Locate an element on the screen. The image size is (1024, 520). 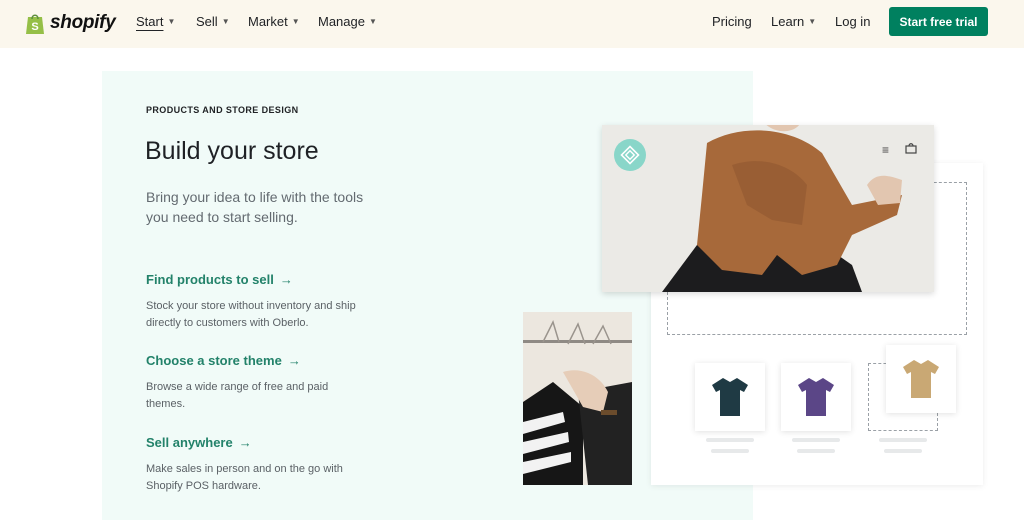
nav-pricing: Pricing is located at coordinates (732, 21).